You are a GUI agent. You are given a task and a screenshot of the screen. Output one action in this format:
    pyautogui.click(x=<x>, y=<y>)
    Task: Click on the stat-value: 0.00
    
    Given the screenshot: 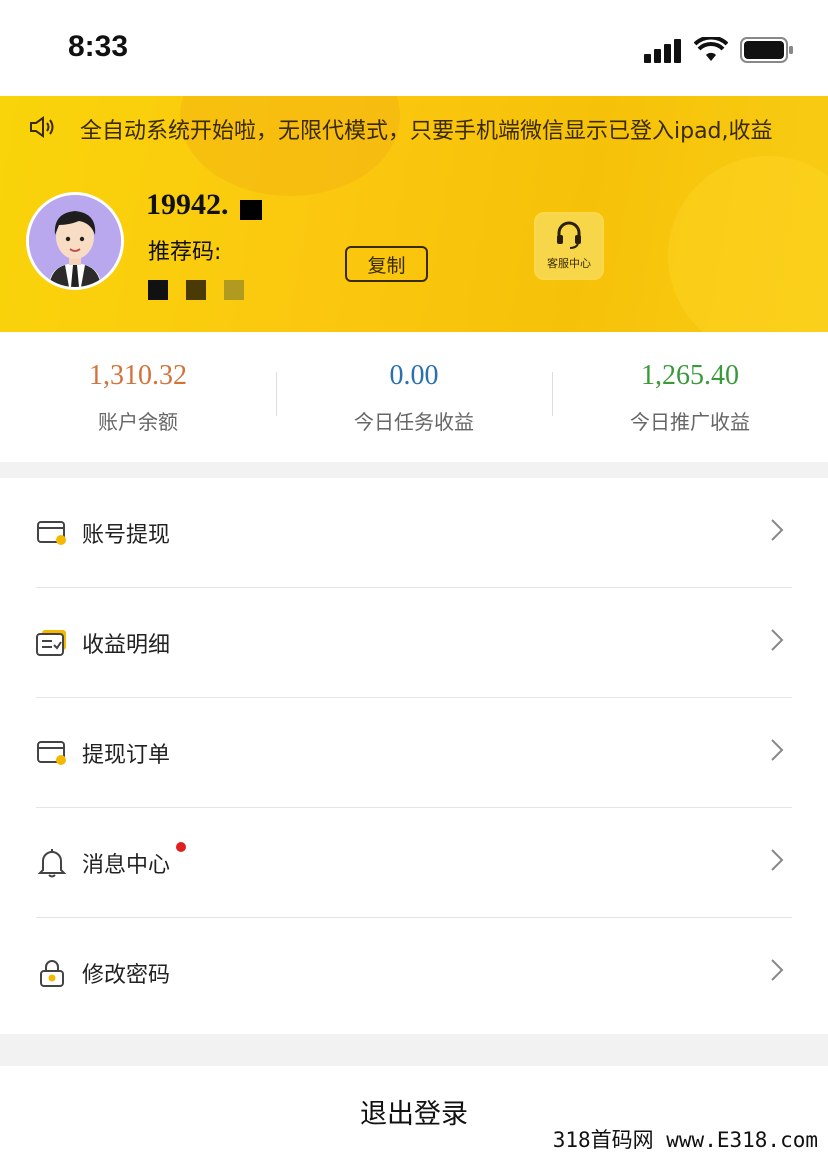 What is the action you would take?
    pyautogui.click(x=414, y=375)
    